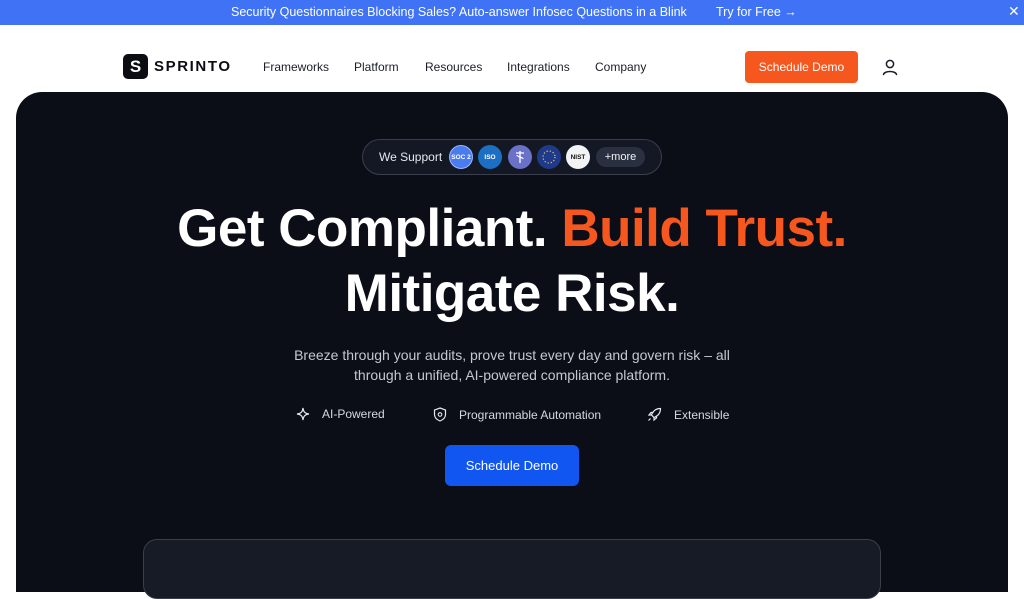  Describe the element at coordinates (135, 66) in the screenshot. I see `logo-mark: S` at that location.